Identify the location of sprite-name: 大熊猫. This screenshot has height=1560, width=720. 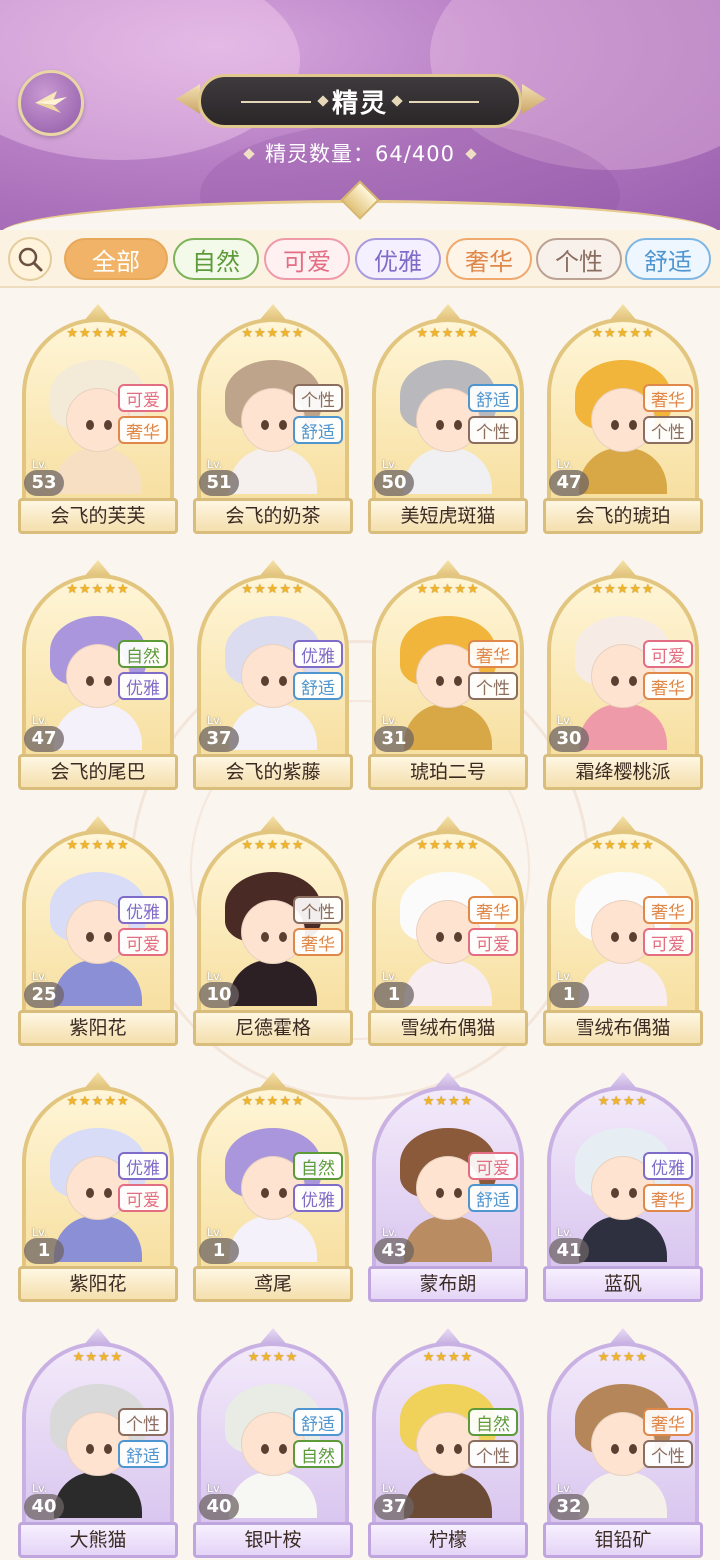
(98, 1540).